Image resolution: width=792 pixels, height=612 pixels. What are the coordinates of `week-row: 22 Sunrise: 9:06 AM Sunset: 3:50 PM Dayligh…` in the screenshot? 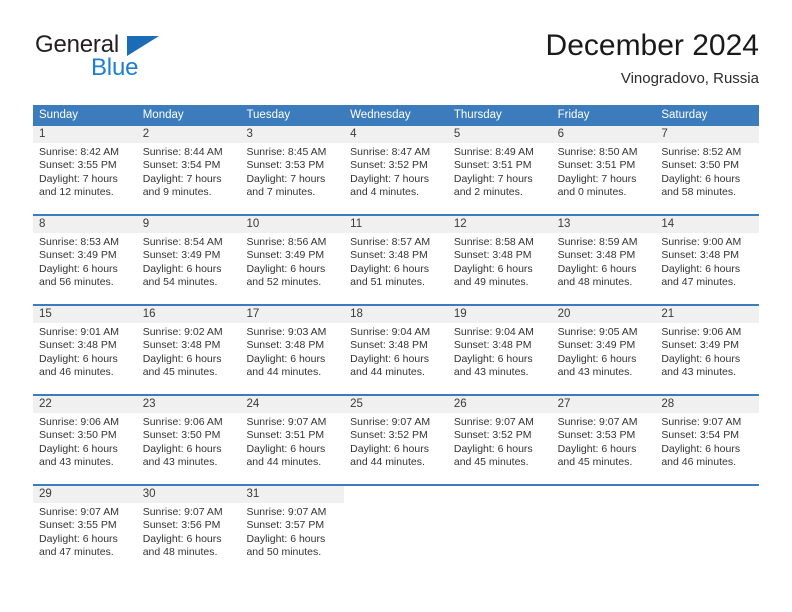 It's located at (396, 439).